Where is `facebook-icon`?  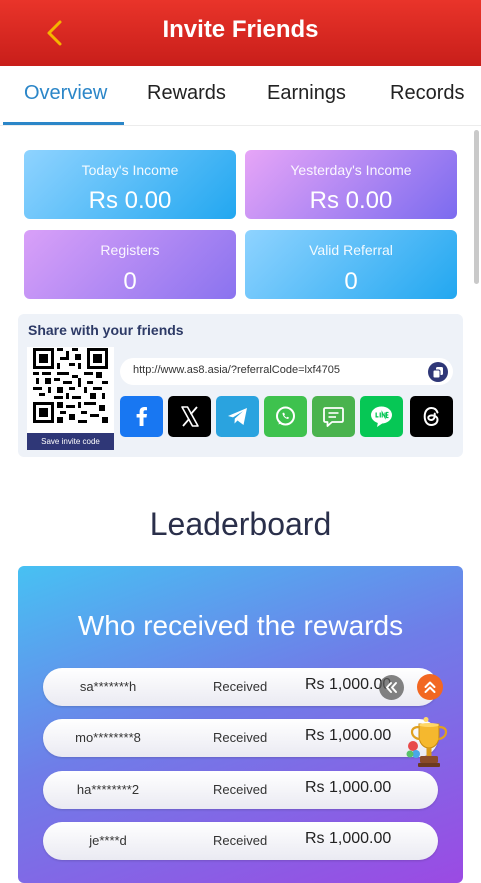 facebook-icon is located at coordinates (141, 416).